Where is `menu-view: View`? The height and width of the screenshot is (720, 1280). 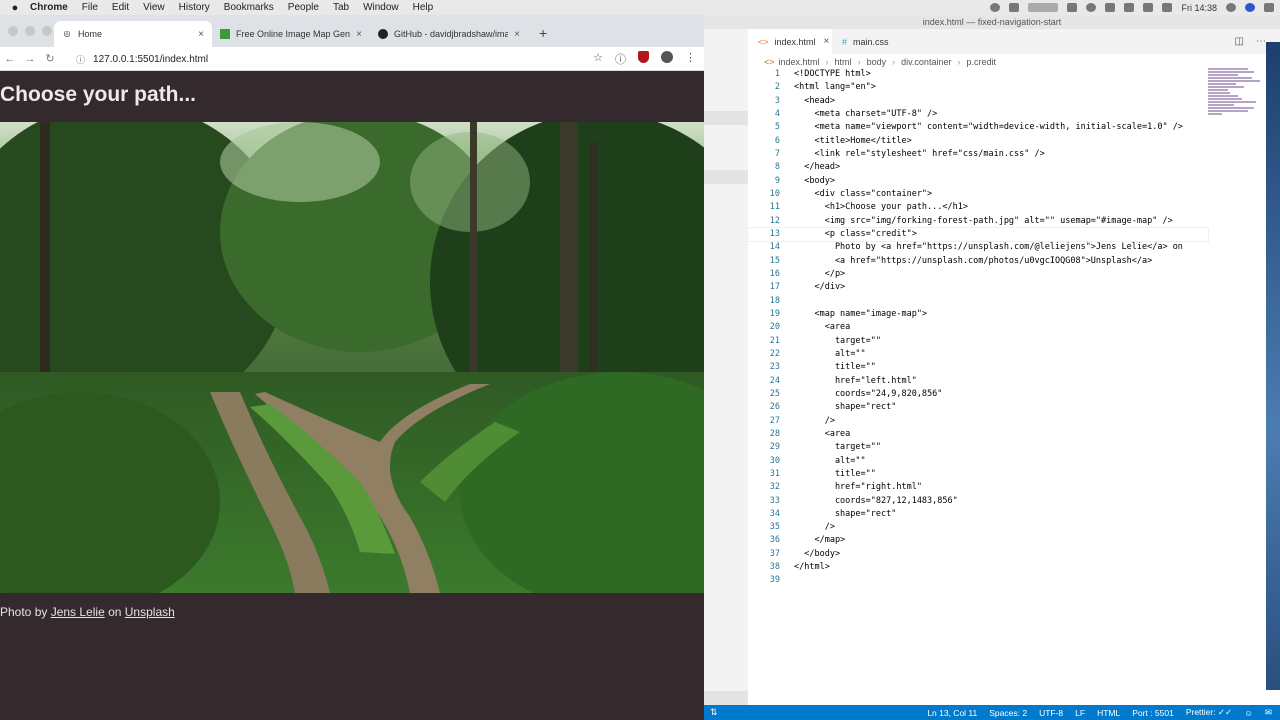 menu-view: View is located at coordinates (154, 7).